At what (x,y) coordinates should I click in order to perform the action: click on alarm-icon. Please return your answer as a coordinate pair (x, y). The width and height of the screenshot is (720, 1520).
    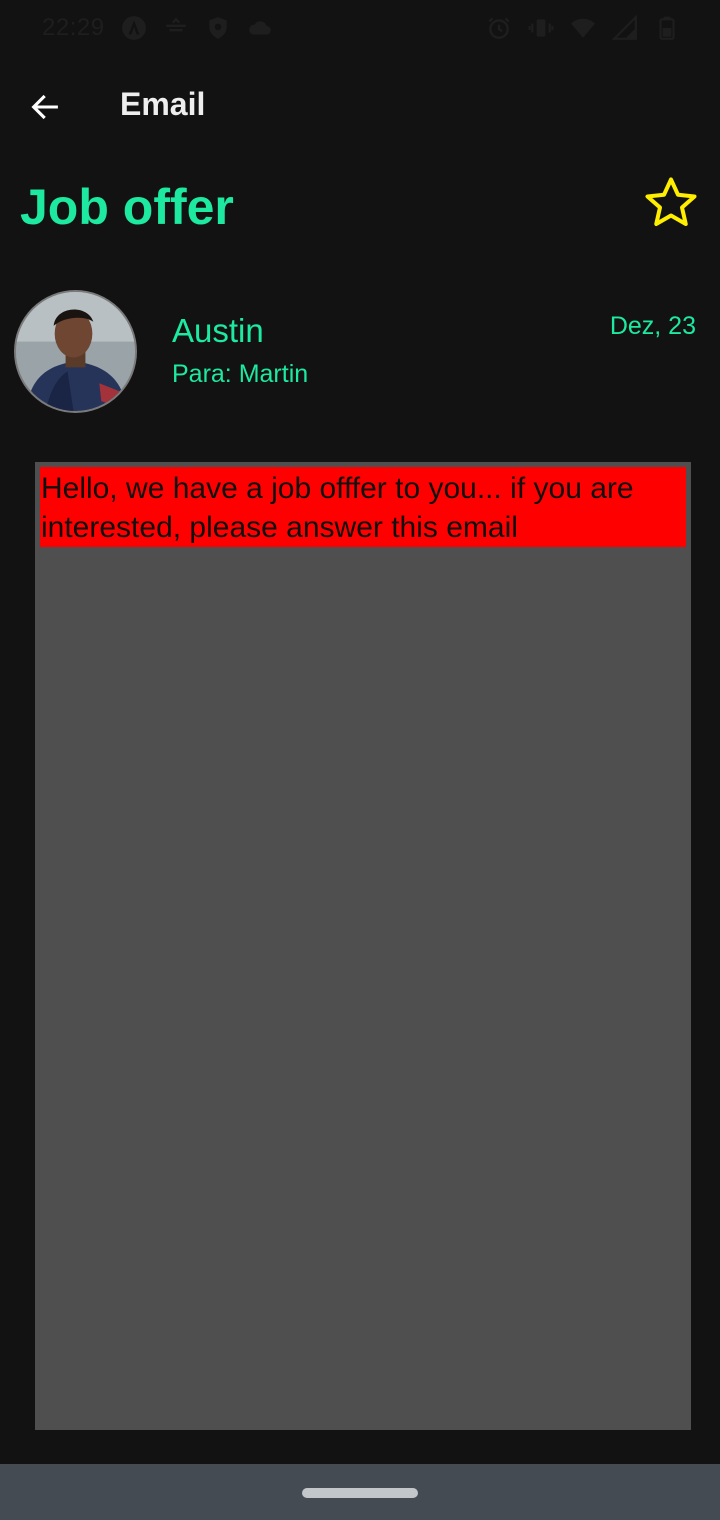
    Looking at the image, I should click on (499, 28).